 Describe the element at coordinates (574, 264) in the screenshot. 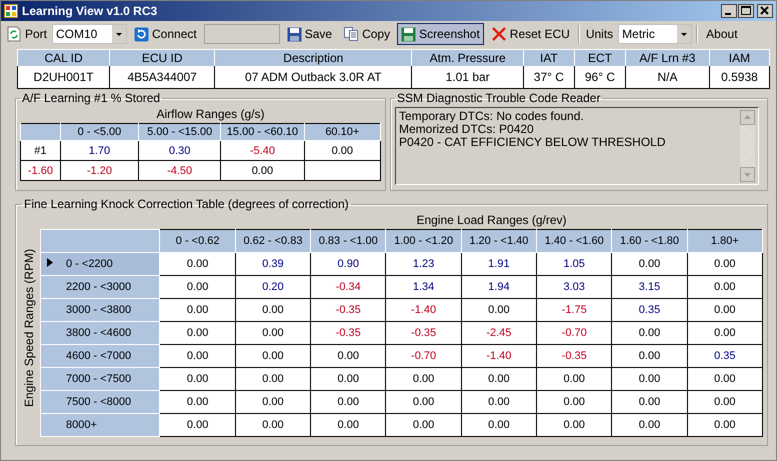

I see `table-cell: 1.05` at that location.